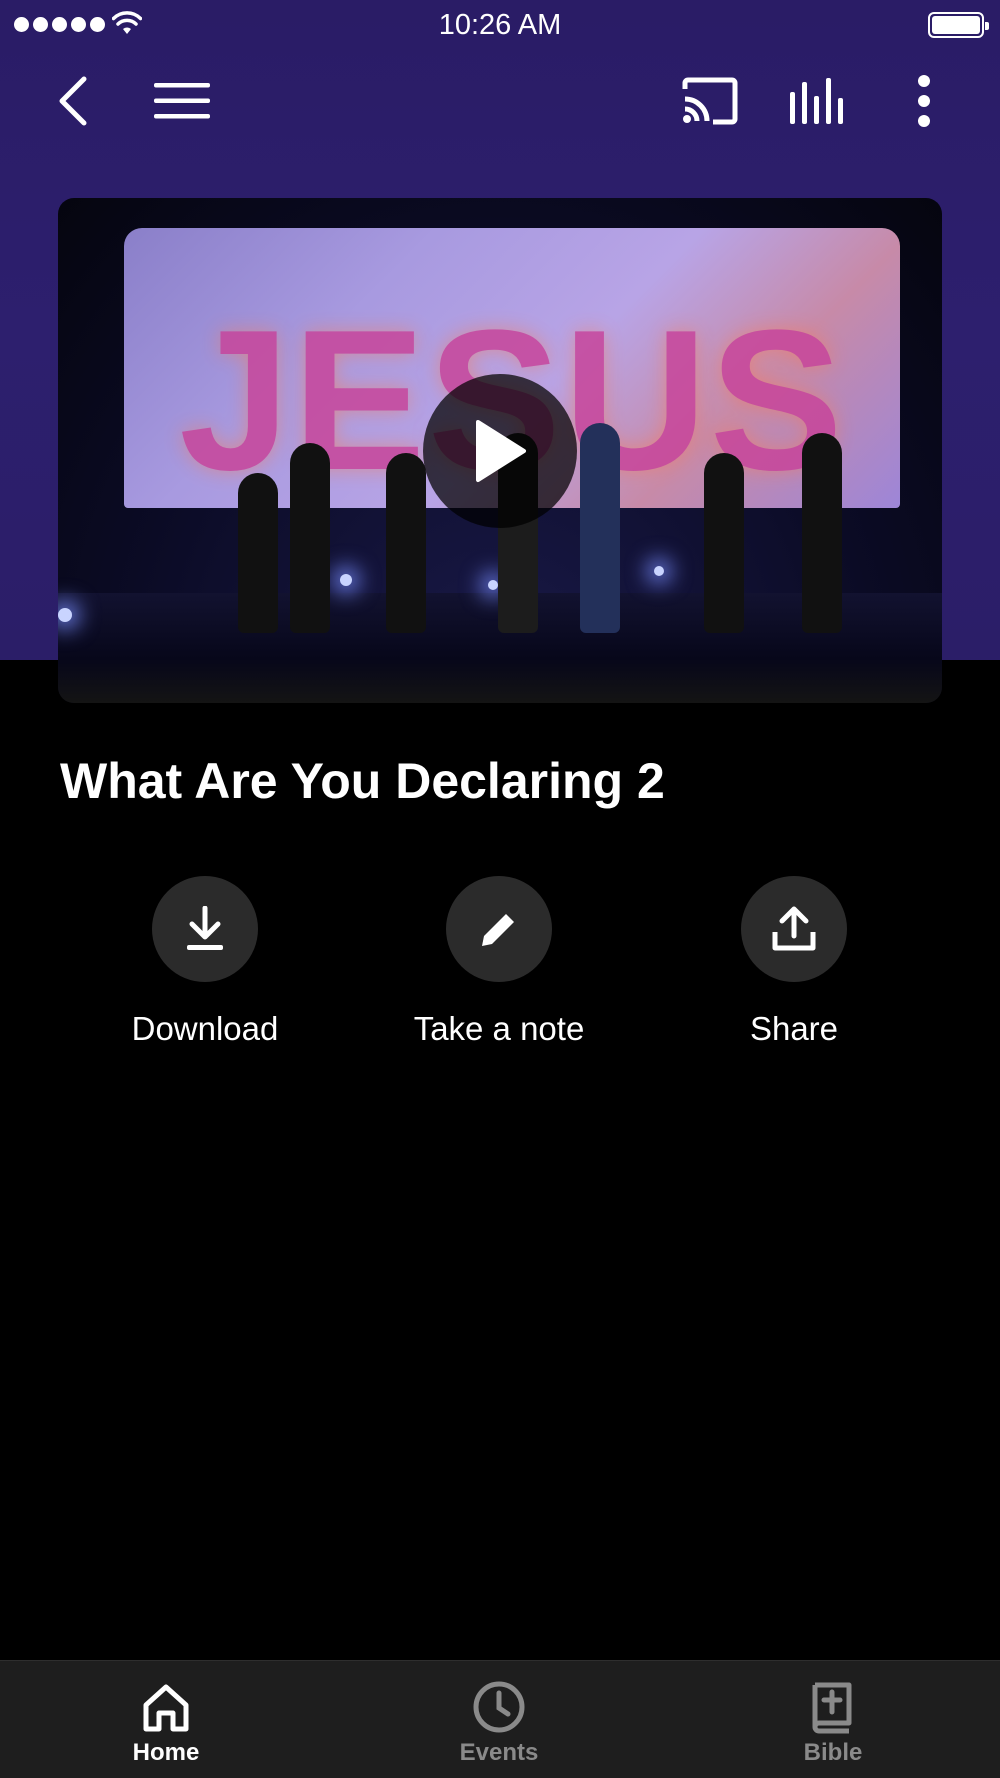 The image size is (1000, 1778). I want to click on pencil-icon, so click(498, 927).